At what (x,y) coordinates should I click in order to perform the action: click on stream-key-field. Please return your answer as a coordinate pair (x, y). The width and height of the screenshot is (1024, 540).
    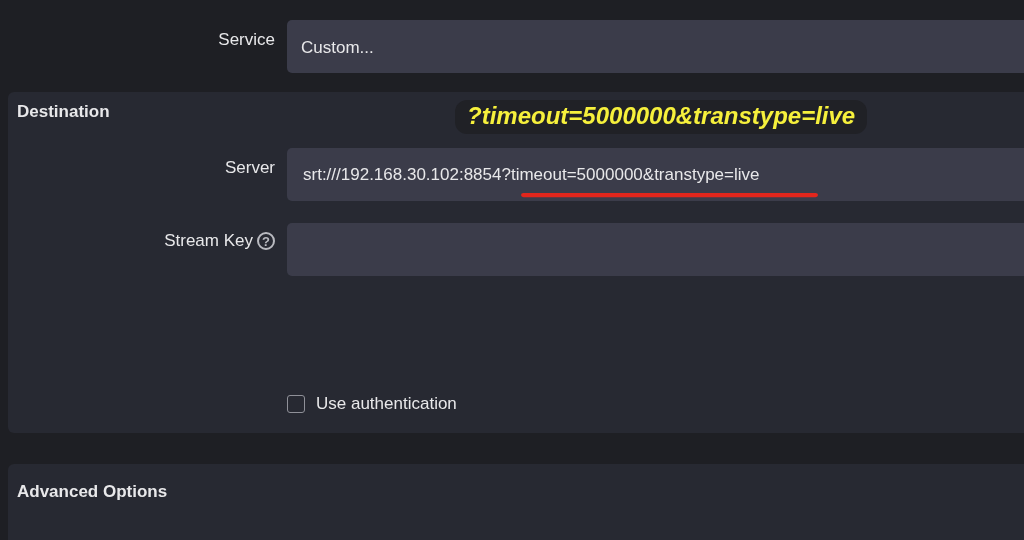
    Looking at the image, I should click on (655, 249).